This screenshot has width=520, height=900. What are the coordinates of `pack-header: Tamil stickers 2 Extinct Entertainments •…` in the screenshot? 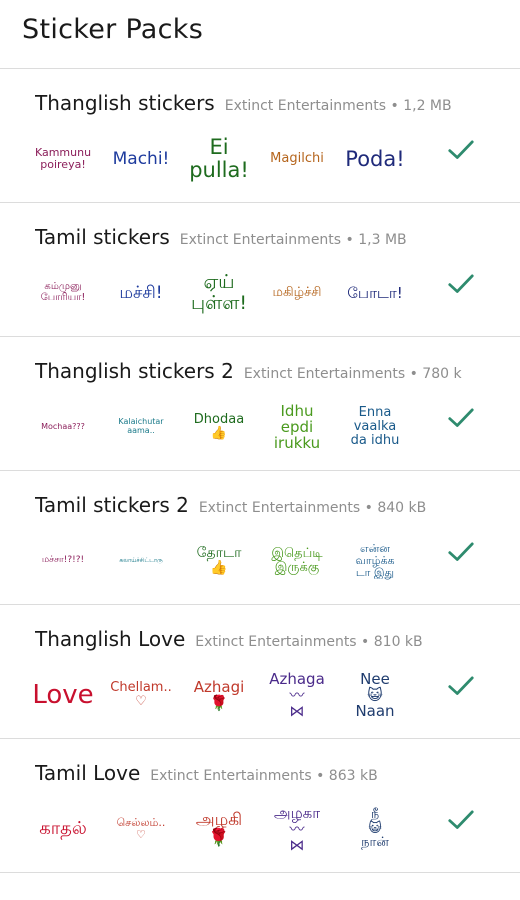 It's located at (272, 505).